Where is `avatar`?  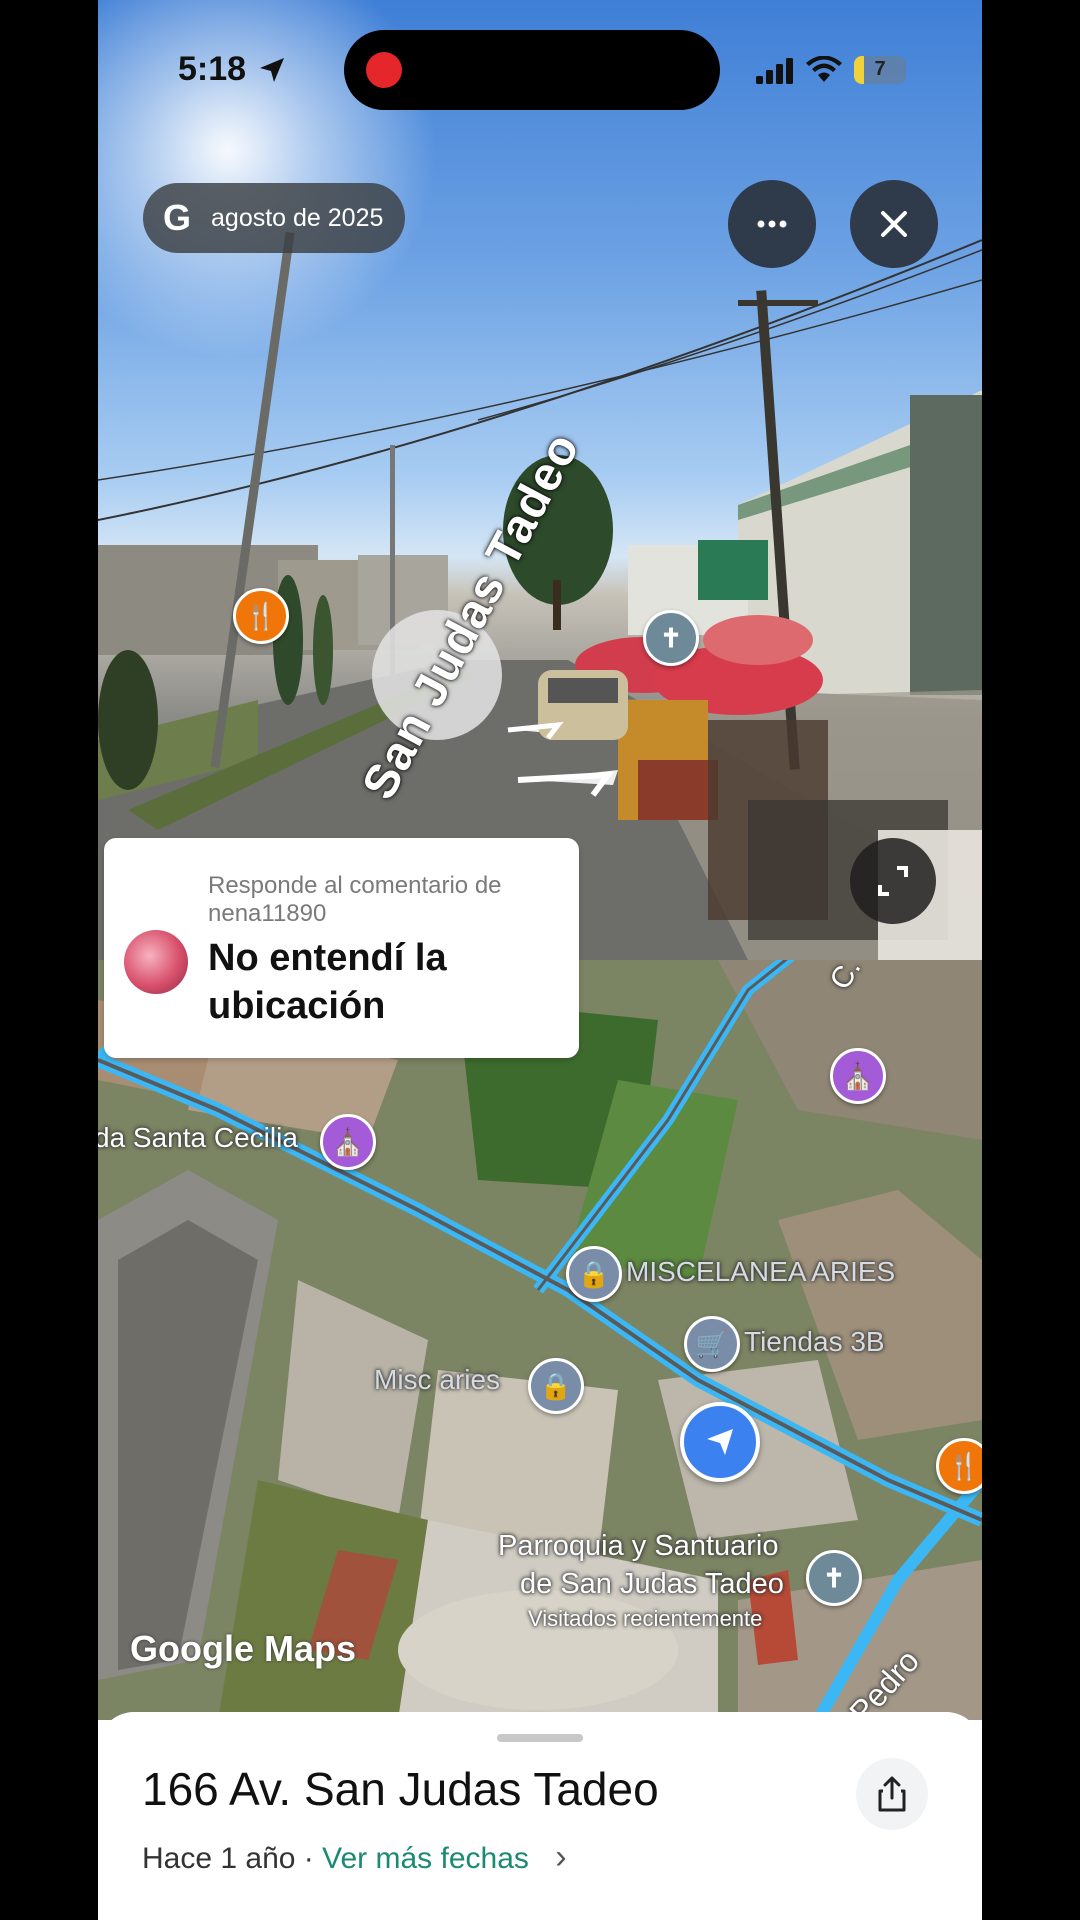 avatar is located at coordinates (156, 962).